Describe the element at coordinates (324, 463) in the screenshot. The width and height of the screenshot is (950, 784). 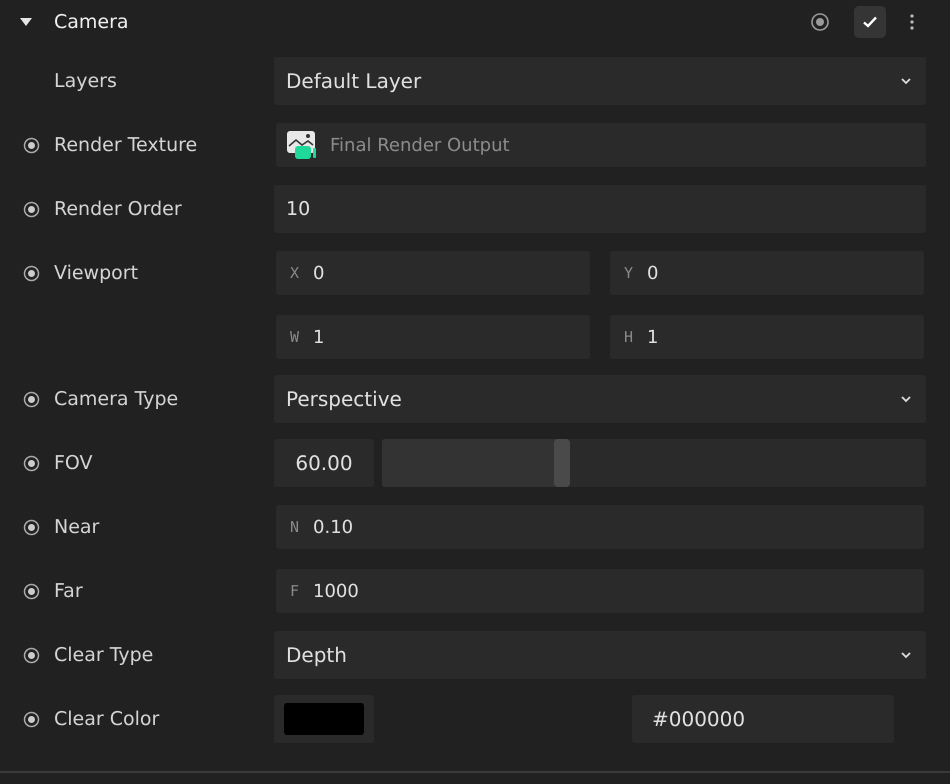
I see `number-field: 60.00` at that location.